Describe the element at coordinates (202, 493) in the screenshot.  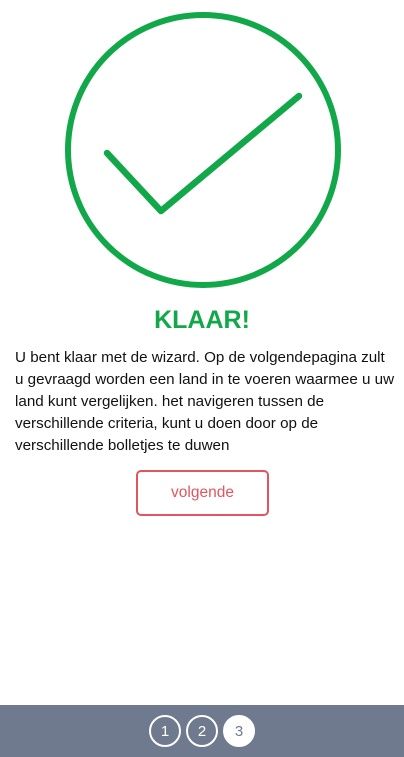
I see `next-button: volgende` at that location.